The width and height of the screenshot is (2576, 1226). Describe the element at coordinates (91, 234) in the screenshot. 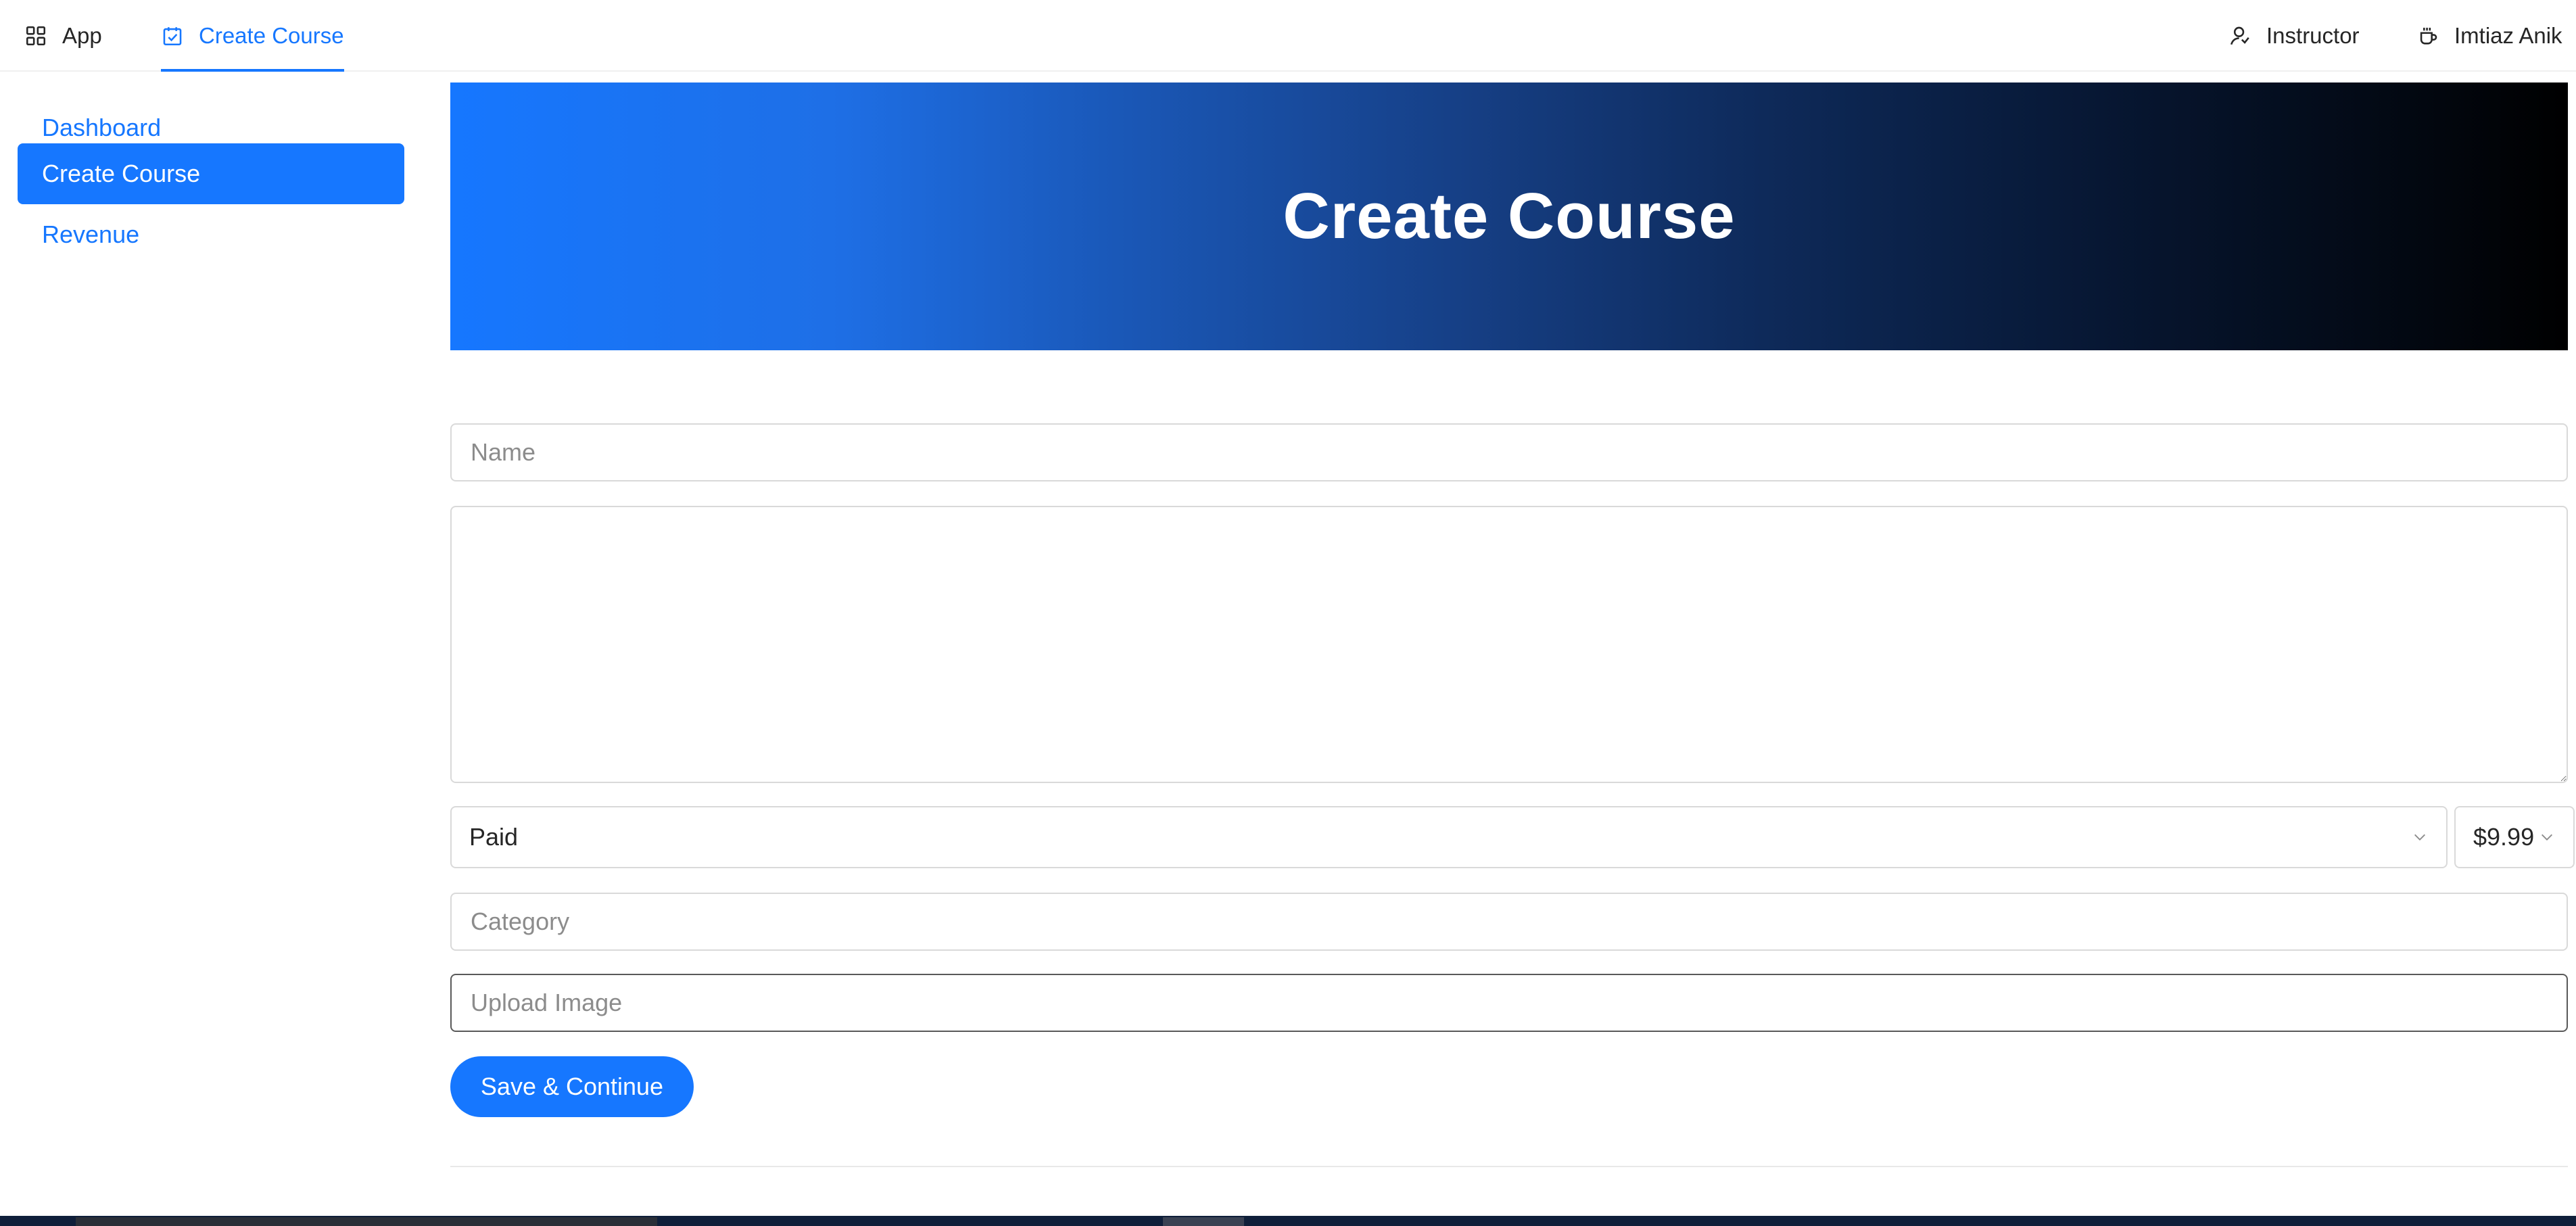

I see `sidebar-item-label: Revenue` at that location.